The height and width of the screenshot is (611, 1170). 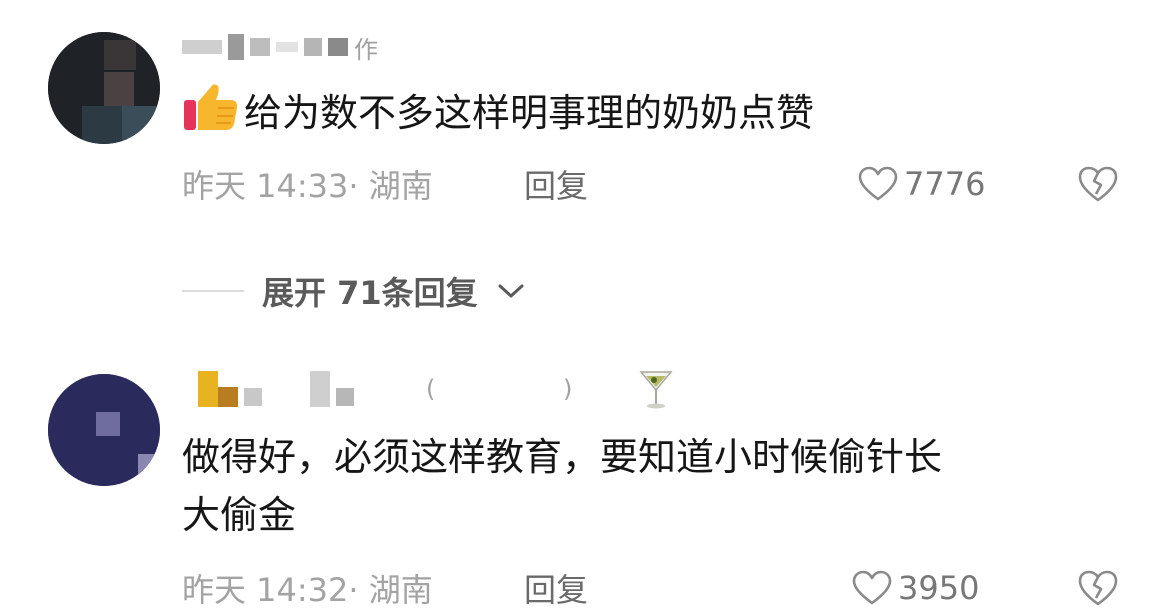 What do you see at coordinates (529, 389) in the screenshot?
I see `username-suffix: ( )` at bounding box center [529, 389].